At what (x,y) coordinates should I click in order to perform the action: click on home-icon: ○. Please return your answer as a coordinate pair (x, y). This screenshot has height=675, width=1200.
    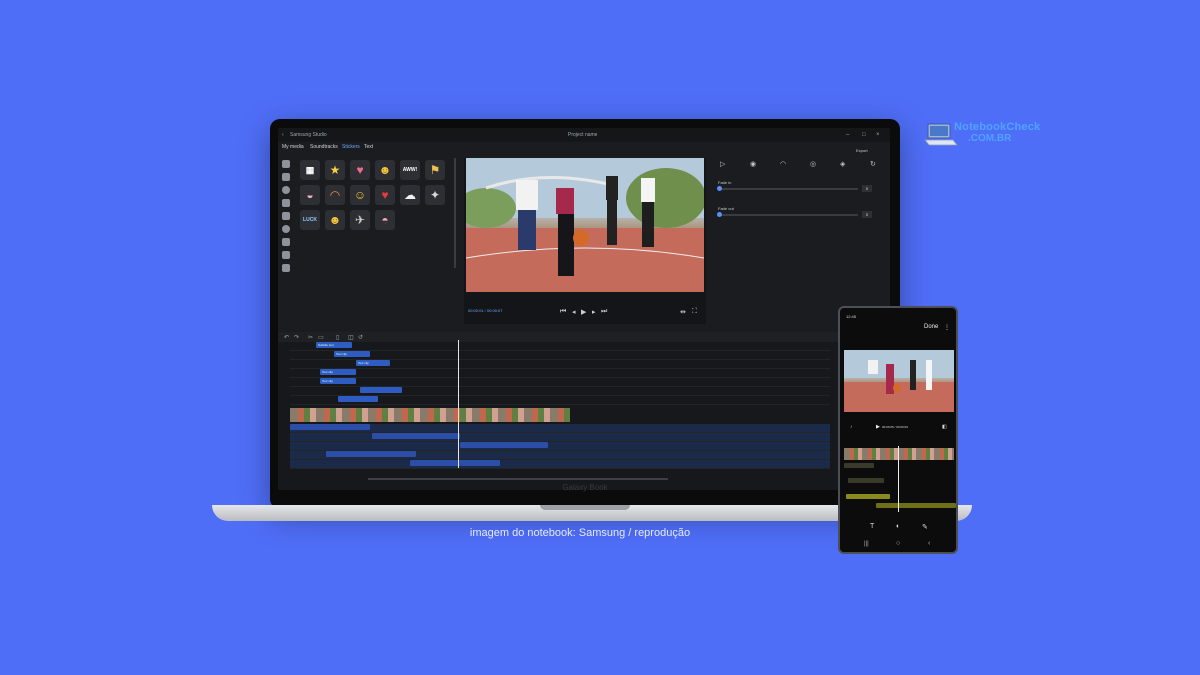
    Looking at the image, I should click on (898, 543).